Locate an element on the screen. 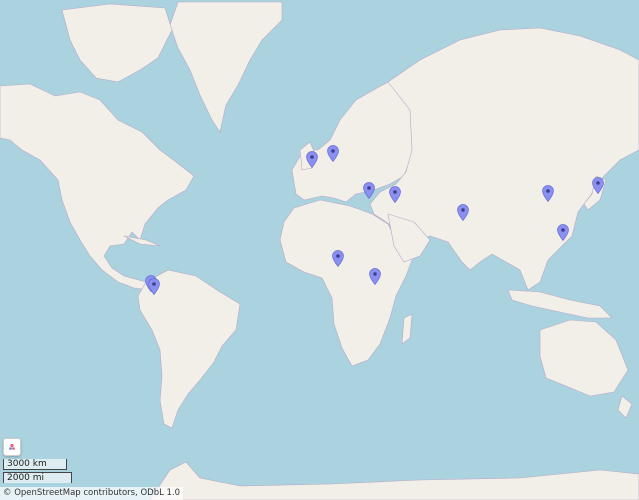 The width and height of the screenshot is (639, 500). land-greenland is located at coordinates (226, 67).